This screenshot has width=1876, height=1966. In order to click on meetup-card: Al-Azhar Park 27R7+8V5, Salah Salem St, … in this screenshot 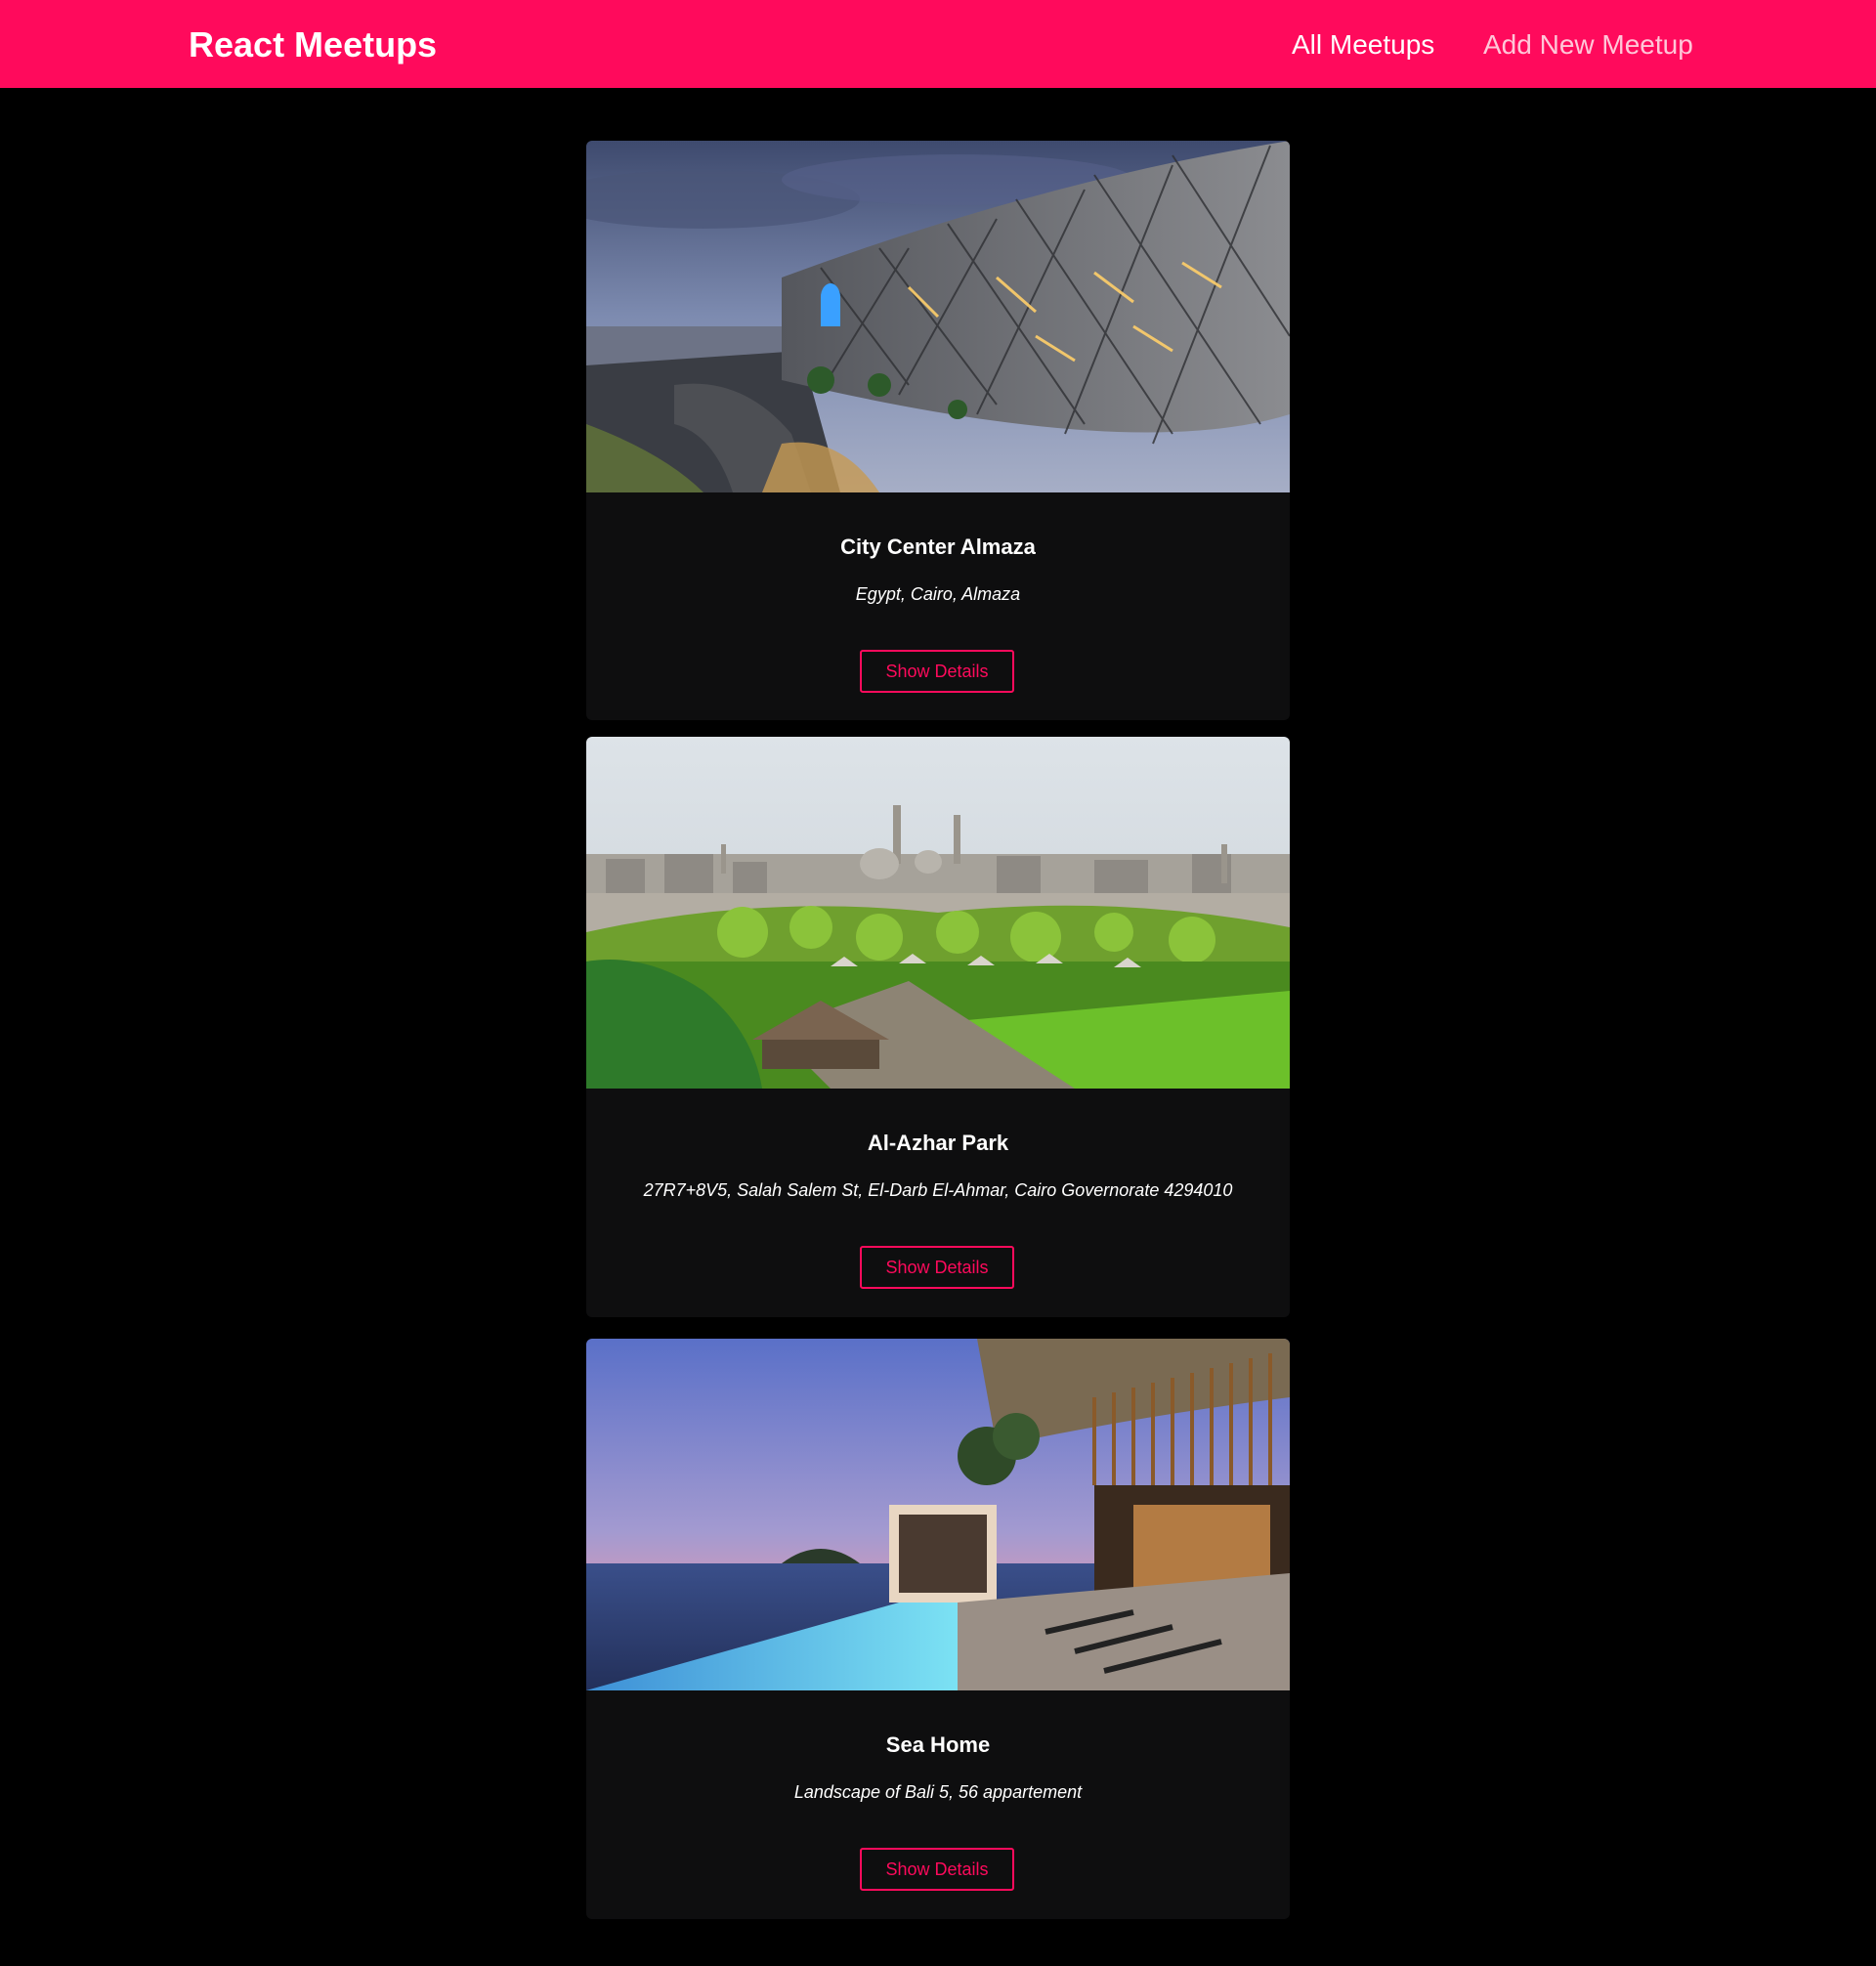, I will do `click(938, 1027)`.